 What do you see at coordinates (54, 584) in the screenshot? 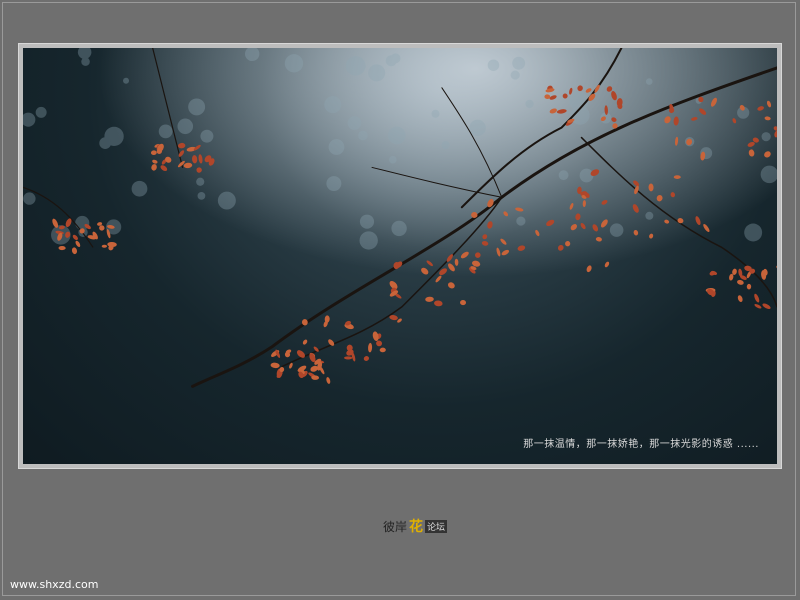
I see `site-url: www.shxzd.com` at bounding box center [54, 584].